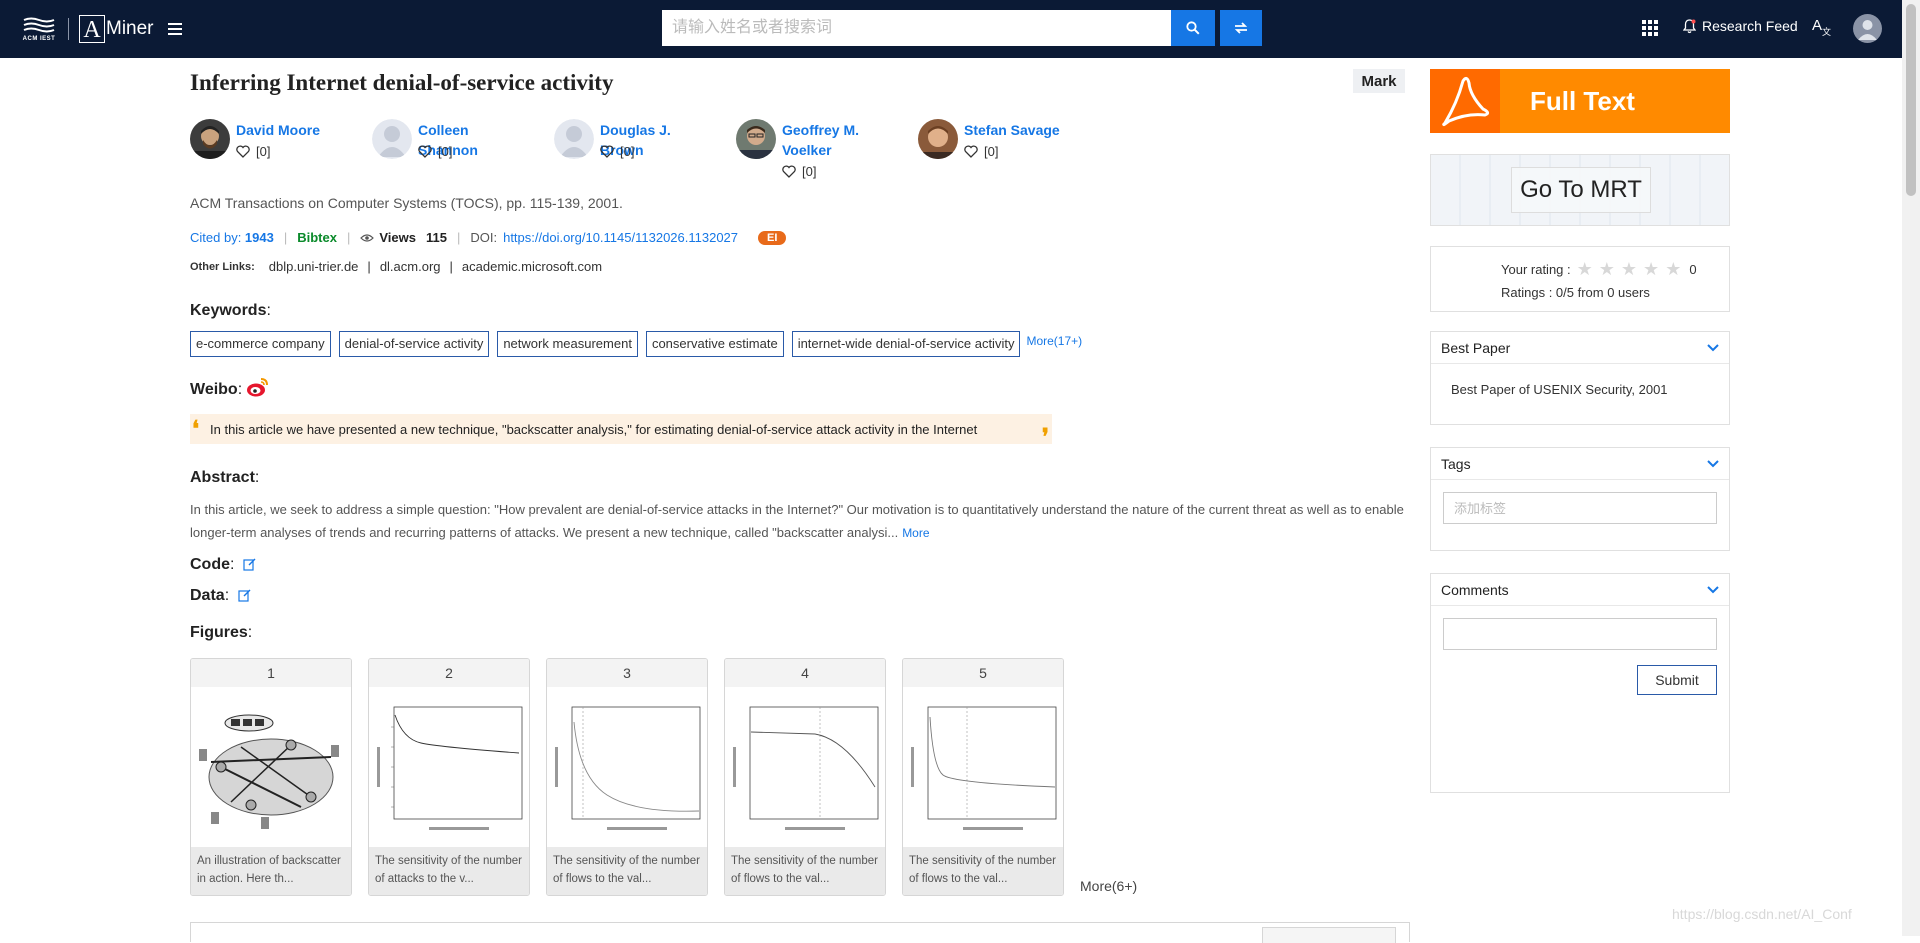 Image resolution: width=1920 pixels, height=943 pixels. I want to click on tags-panel: Tags, so click(1580, 499).